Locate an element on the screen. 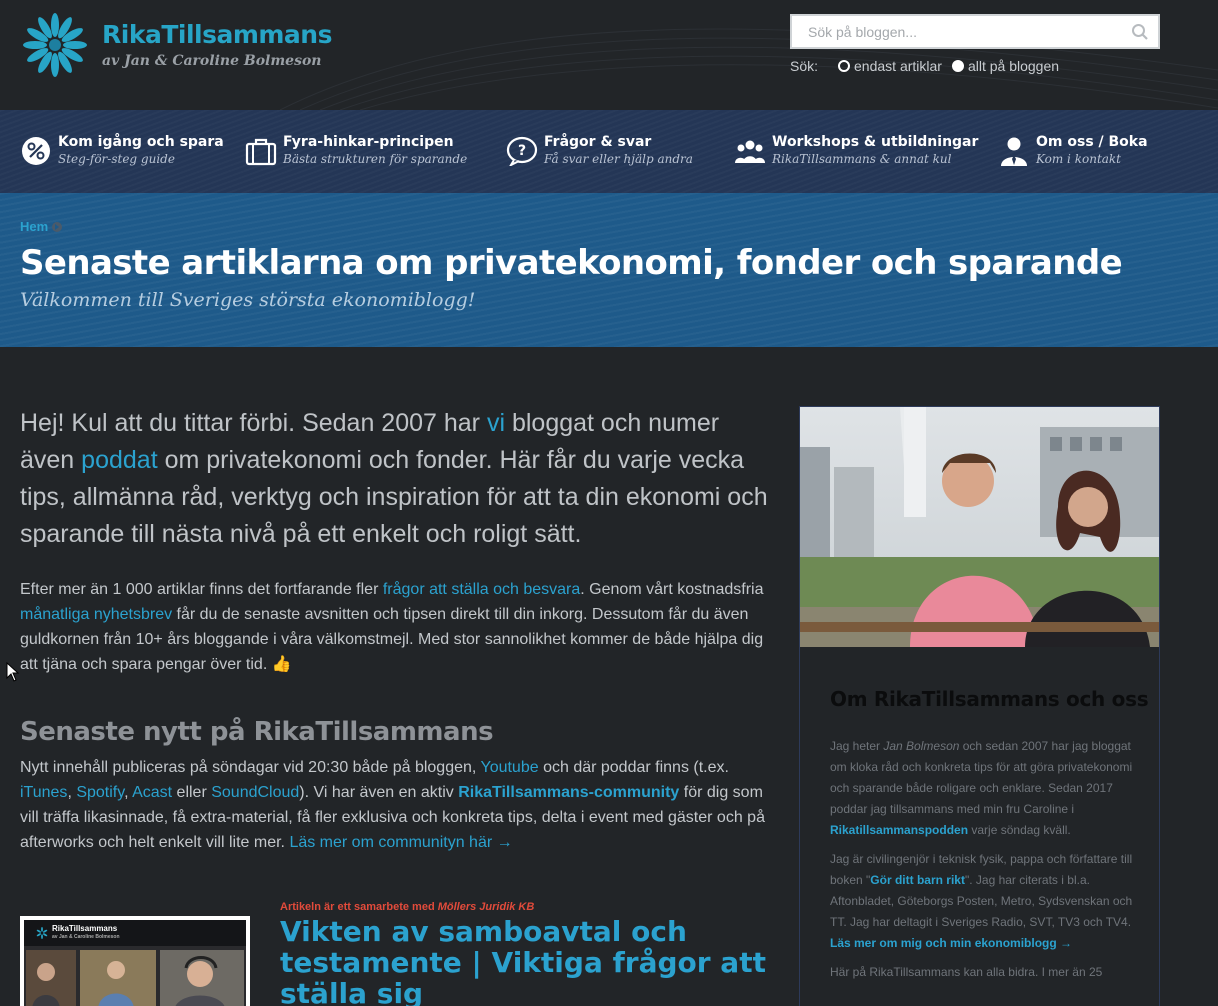  body-text: . Genom vårt kostnadsfria is located at coordinates (672, 589).